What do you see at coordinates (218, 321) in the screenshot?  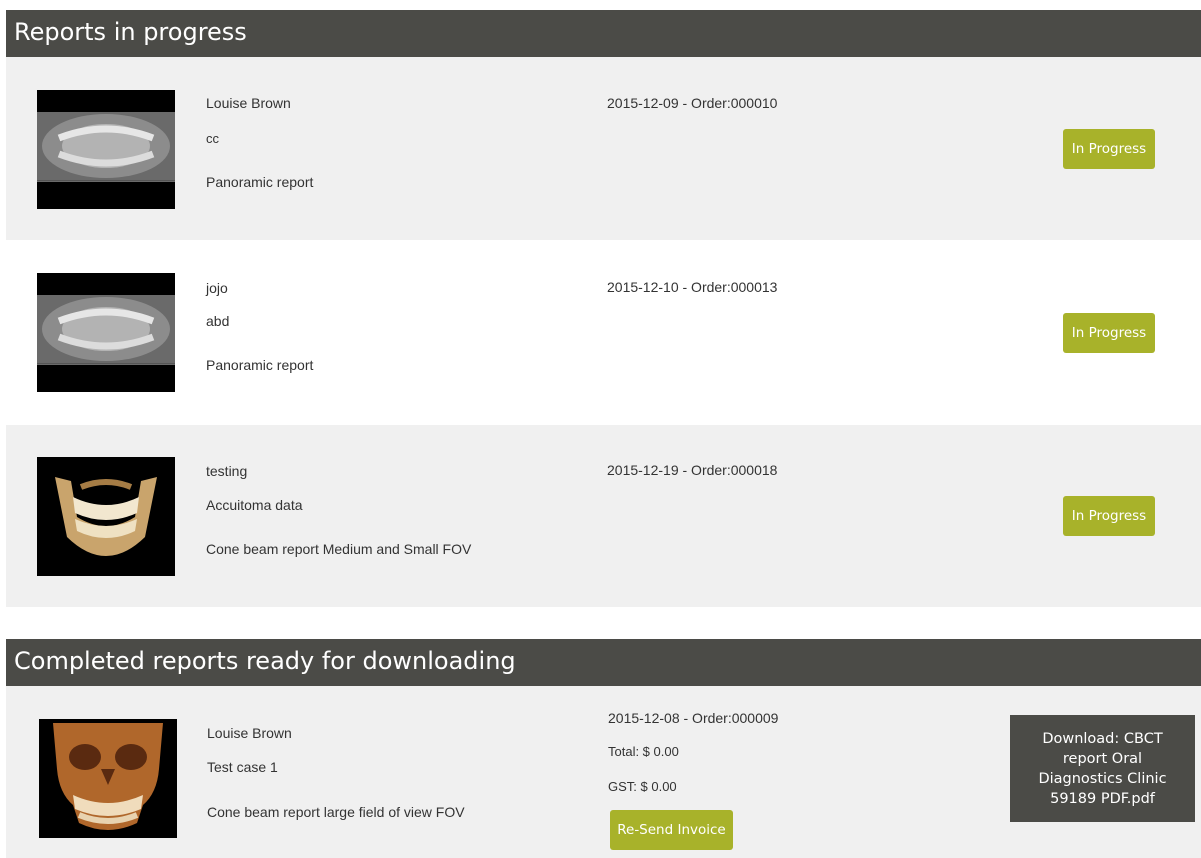 I see `case-note: abd` at bounding box center [218, 321].